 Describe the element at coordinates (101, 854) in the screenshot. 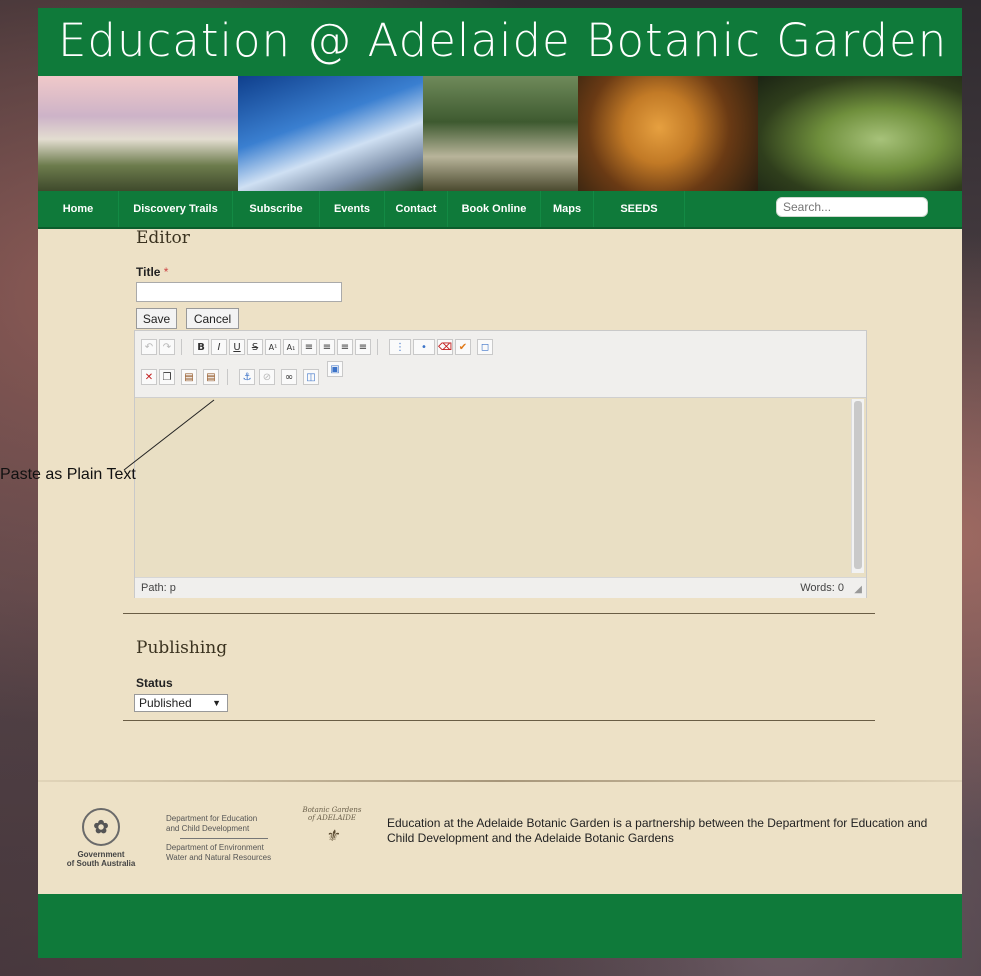

I see `gov-text-1: Government` at that location.